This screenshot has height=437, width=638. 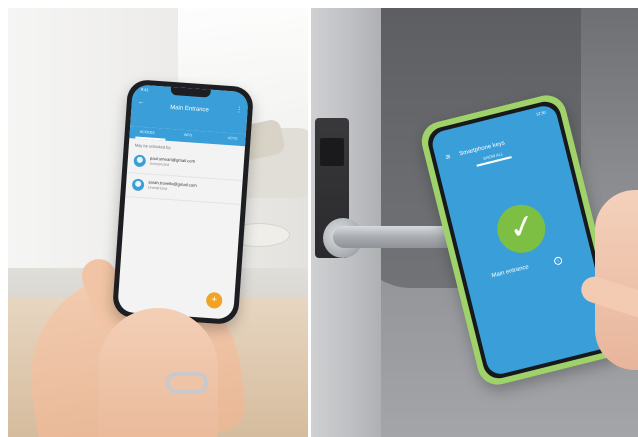 I want to click on app-bar: ≡ Smartphone keys, so click(x=497, y=142).